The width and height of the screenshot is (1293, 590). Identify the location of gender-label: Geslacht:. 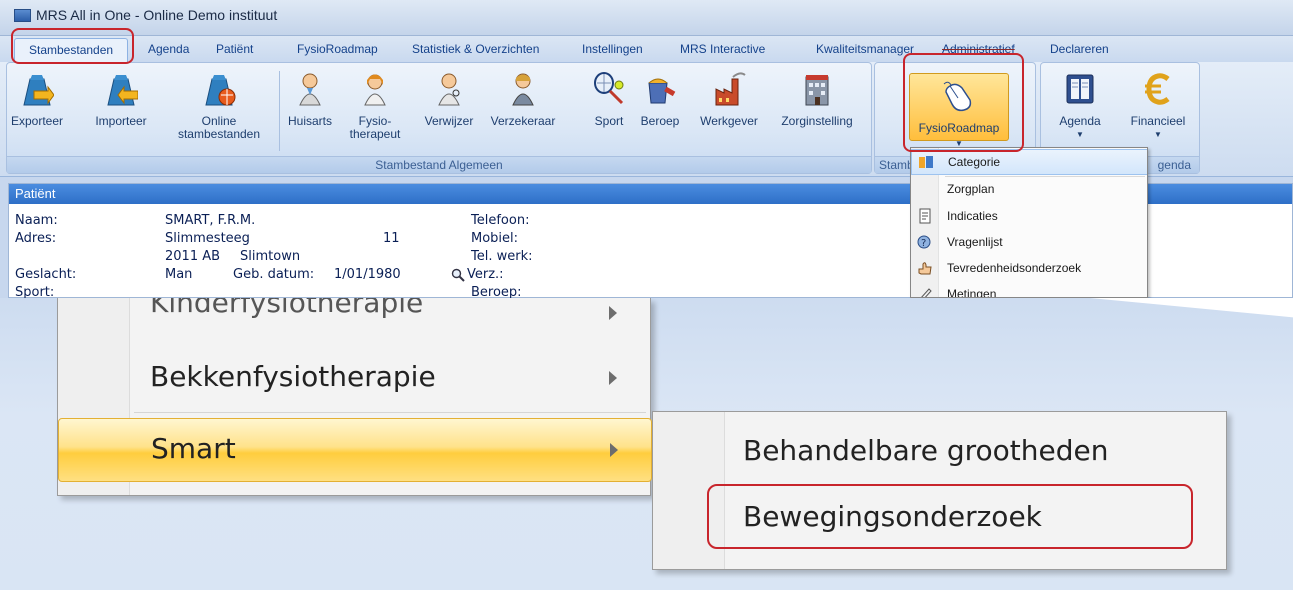
(46, 274).